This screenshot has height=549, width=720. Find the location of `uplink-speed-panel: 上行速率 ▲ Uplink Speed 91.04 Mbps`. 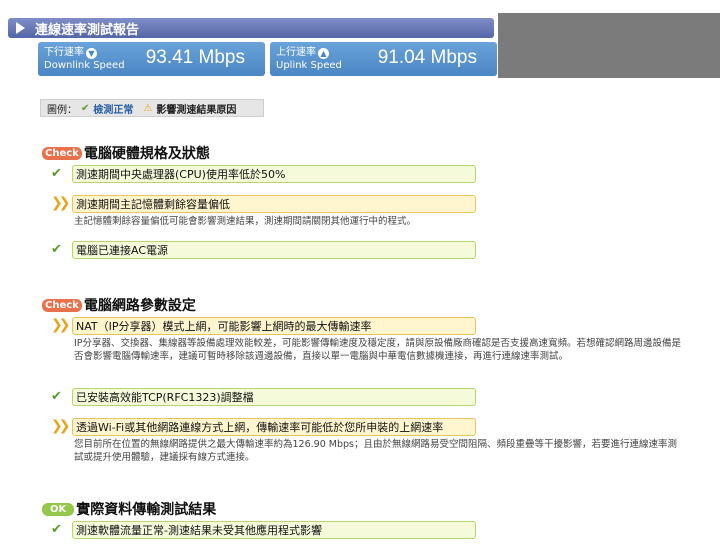

uplink-speed-panel: 上行速率 ▲ Uplink Speed 91.04 Mbps is located at coordinates (383, 59).